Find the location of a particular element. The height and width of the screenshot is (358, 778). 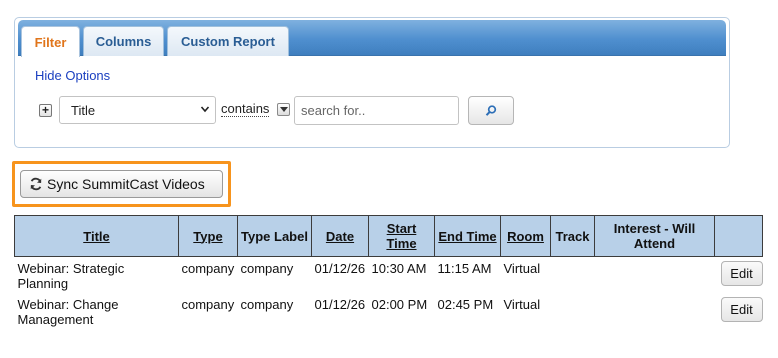

cell-start-time: 10:30 AM is located at coordinates (401, 274).